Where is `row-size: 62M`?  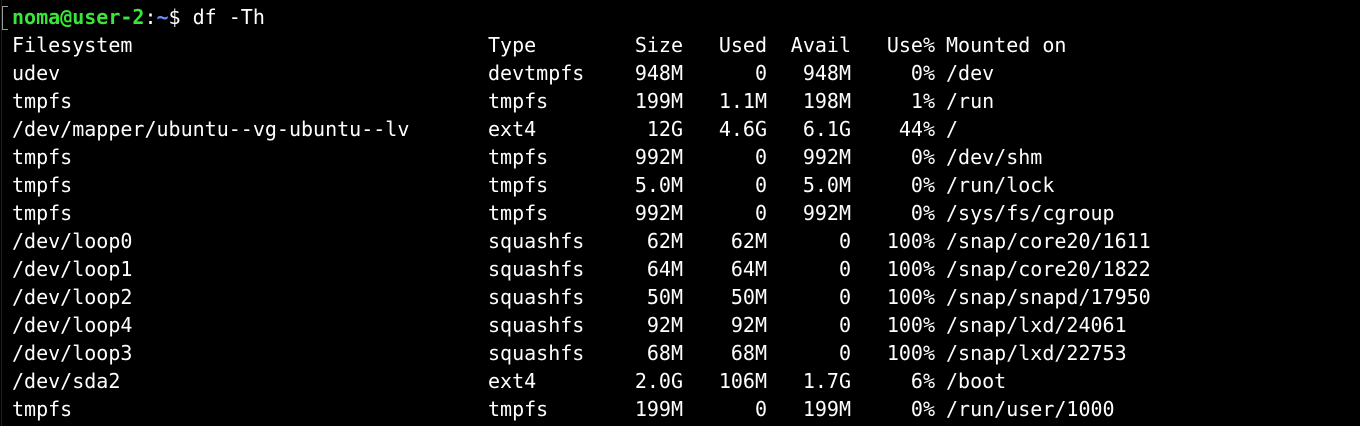
row-size: 62M is located at coordinates (664, 241).